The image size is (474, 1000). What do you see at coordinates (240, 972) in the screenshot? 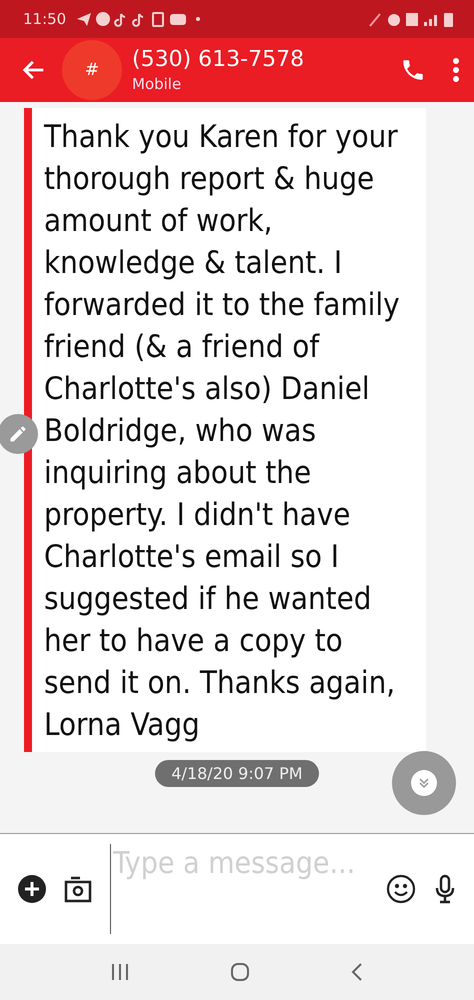
I see `home-button` at bounding box center [240, 972].